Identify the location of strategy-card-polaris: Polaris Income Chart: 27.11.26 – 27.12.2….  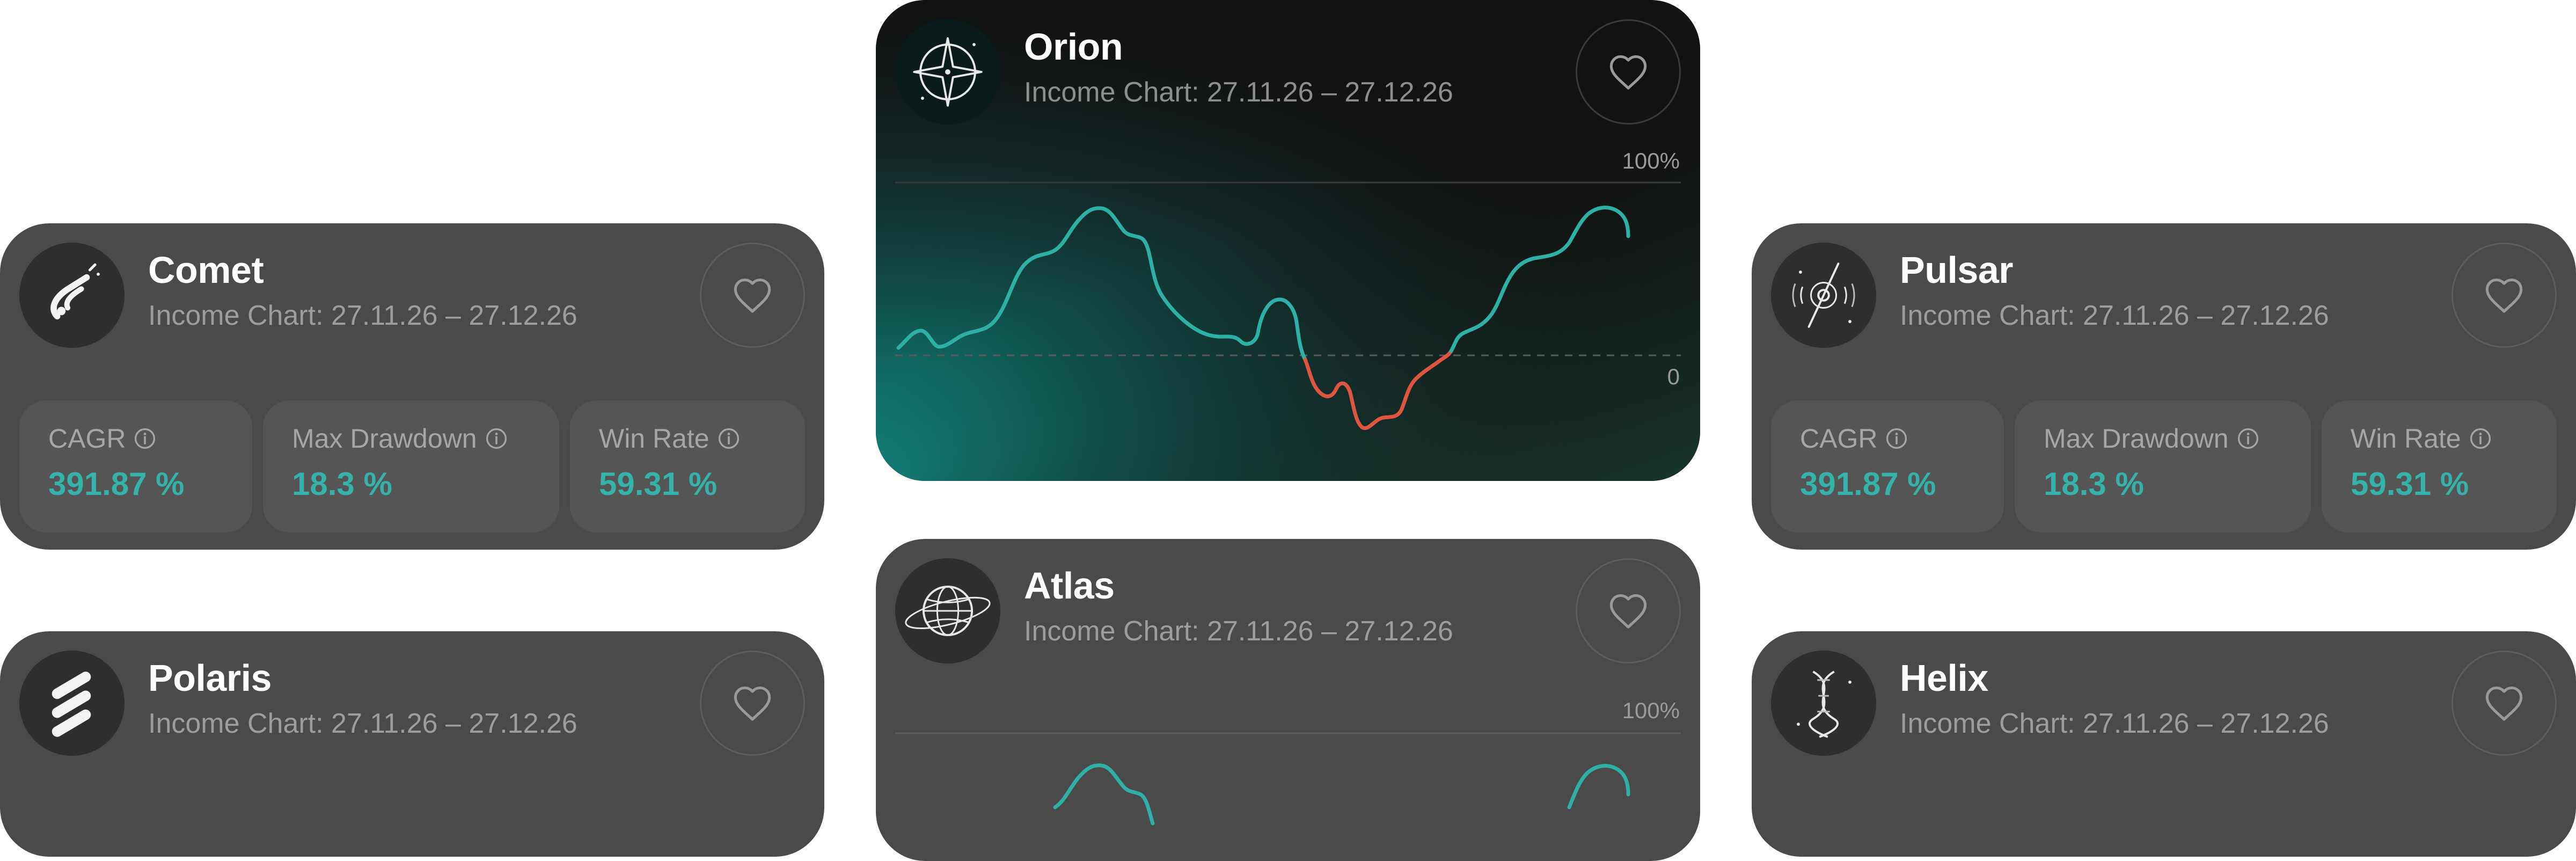
(412, 744).